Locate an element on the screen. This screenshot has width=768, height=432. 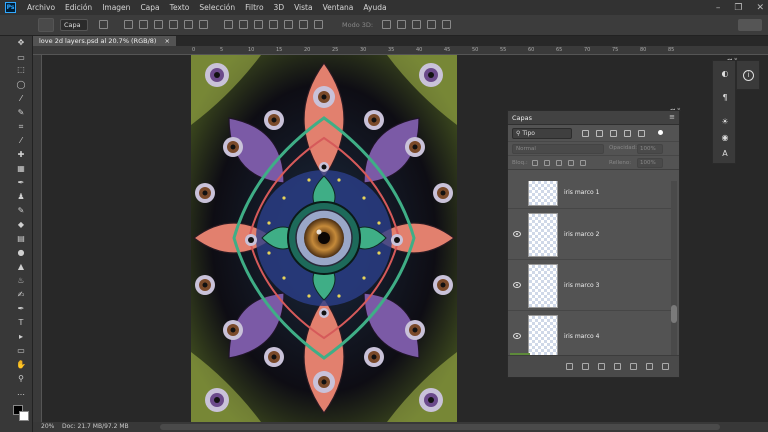
pen-tool-icon: ✒ is located at coordinates (21, 309).